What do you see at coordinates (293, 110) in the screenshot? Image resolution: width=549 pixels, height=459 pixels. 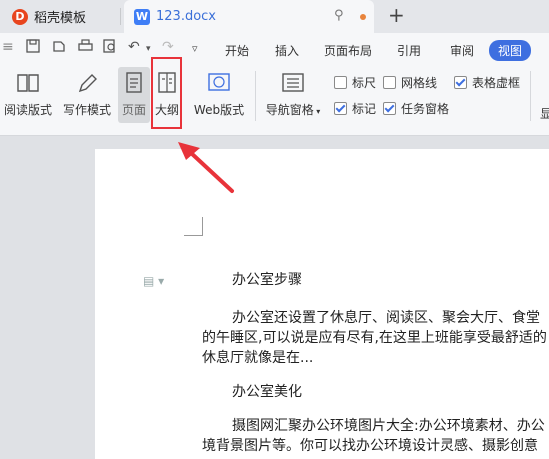 I see `nav-pane-label: 导航窗格 ▾` at bounding box center [293, 110].